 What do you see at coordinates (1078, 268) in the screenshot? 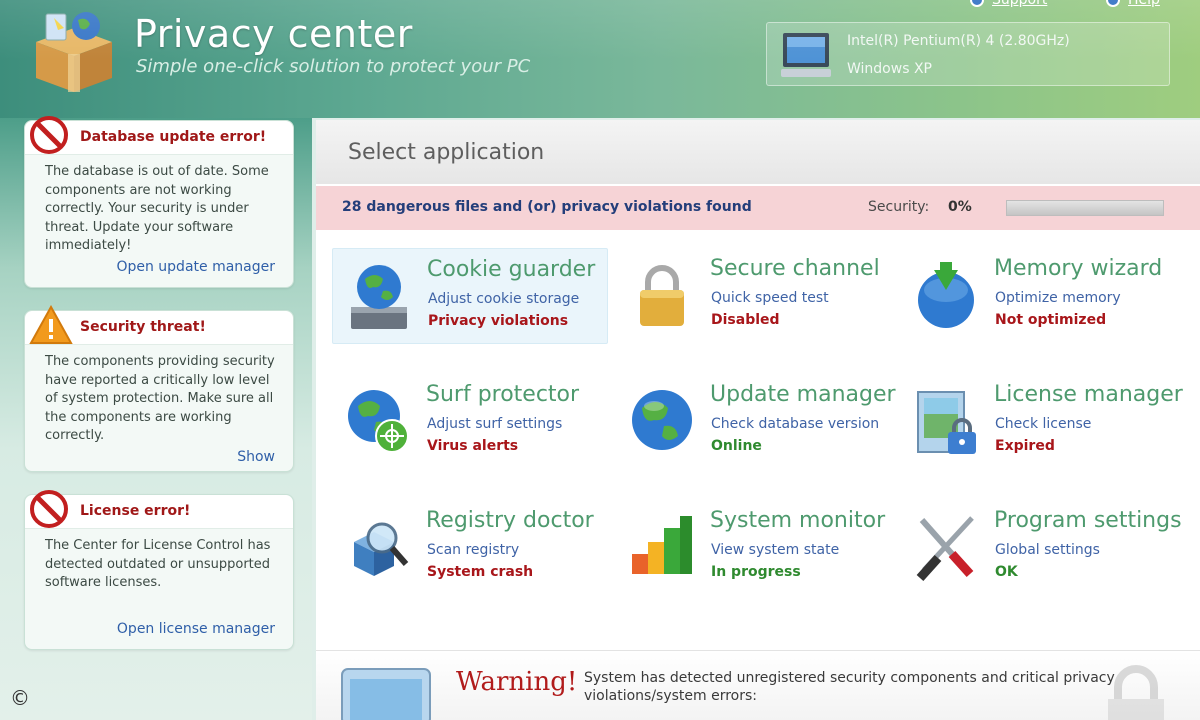
I see `app-name: Memory wizard` at bounding box center [1078, 268].